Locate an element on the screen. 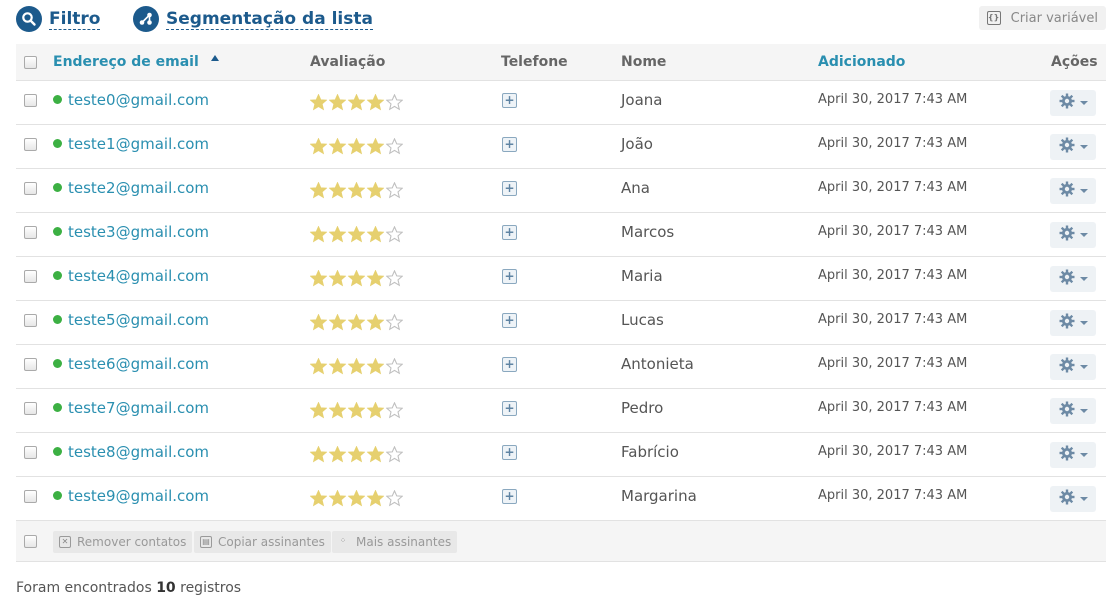  email-link: teste9@gmail.com is located at coordinates (138, 496).